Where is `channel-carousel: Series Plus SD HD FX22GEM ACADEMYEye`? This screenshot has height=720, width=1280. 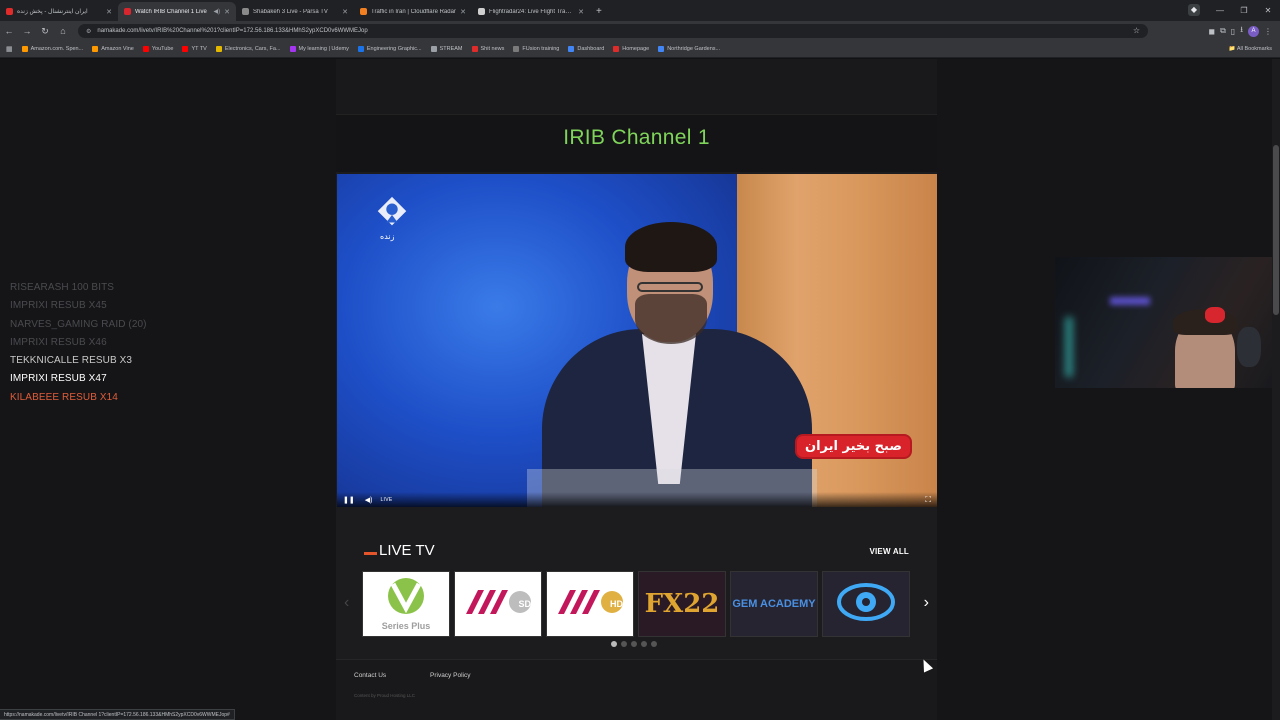 channel-carousel: Series Plus SD HD FX22GEM ACADEMYEye is located at coordinates (636, 604).